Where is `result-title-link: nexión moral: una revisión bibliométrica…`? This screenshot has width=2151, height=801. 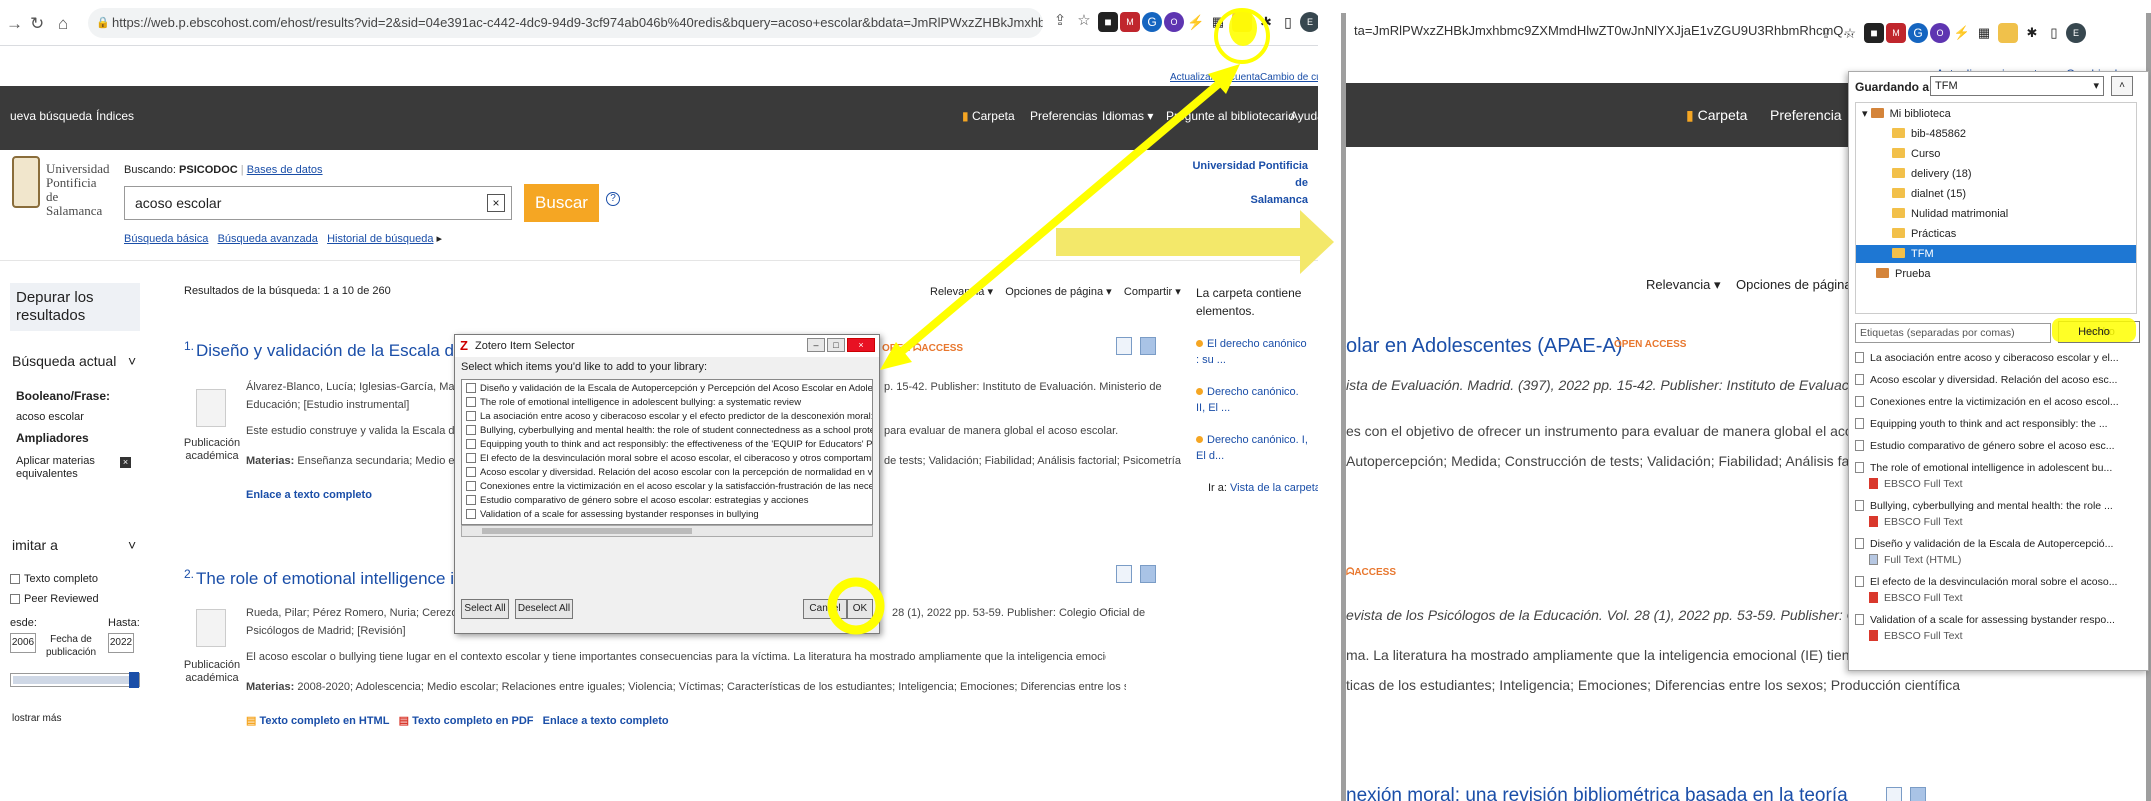 result-title-link: nexión moral: una revisión bibliométrica… is located at coordinates (1597, 793).